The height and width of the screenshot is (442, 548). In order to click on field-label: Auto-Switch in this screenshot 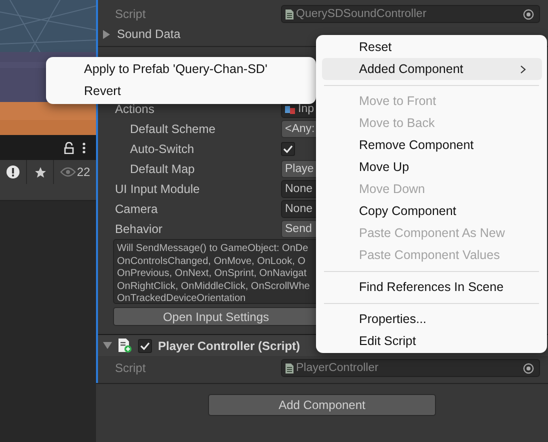, I will do `click(162, 149)`.